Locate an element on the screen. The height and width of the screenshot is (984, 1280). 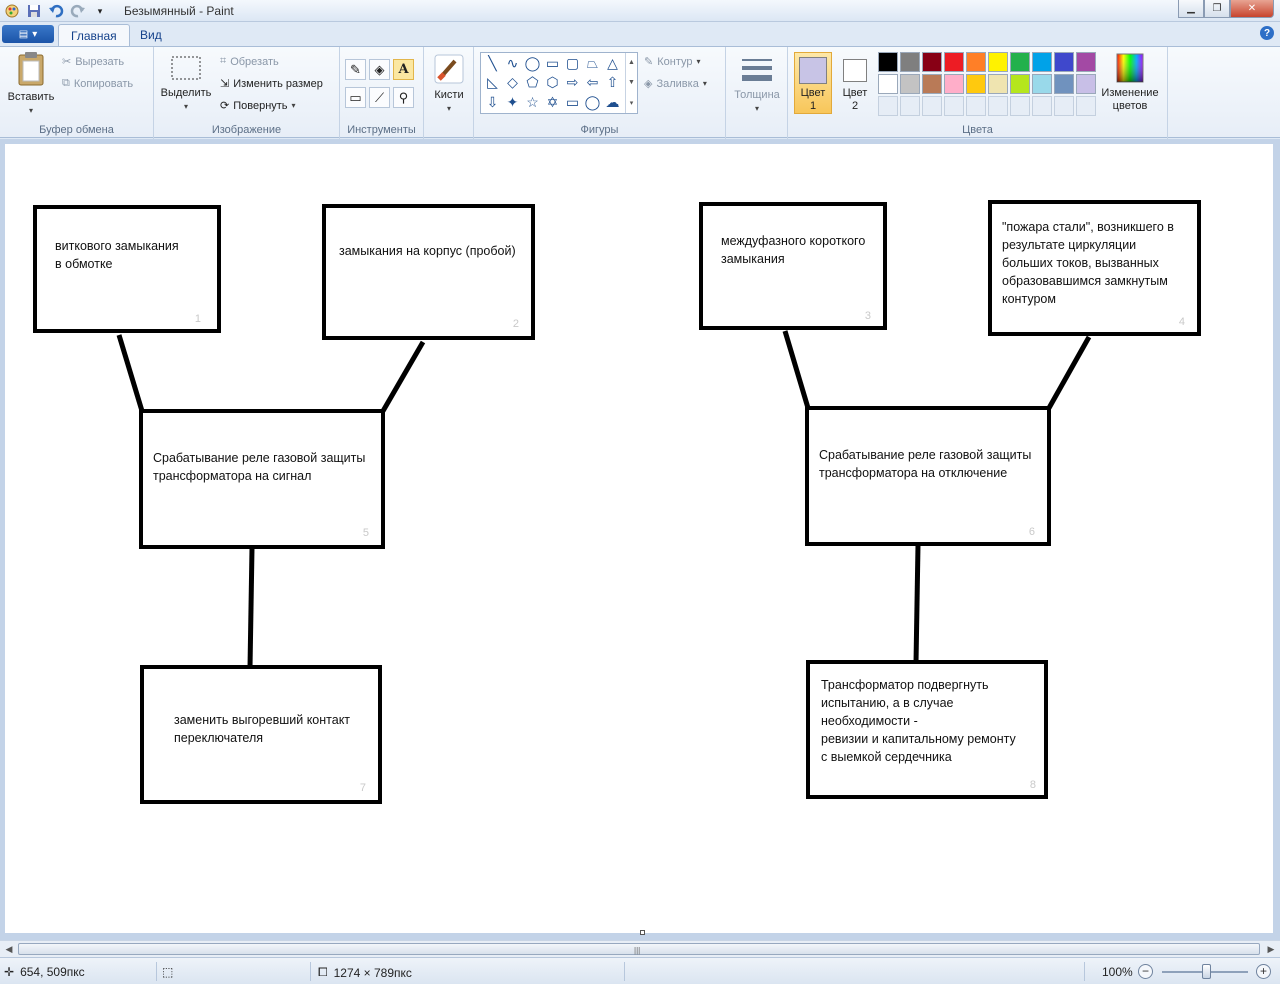
crop-button: ⌗ Обрезать is located at coordinates (249, 61).